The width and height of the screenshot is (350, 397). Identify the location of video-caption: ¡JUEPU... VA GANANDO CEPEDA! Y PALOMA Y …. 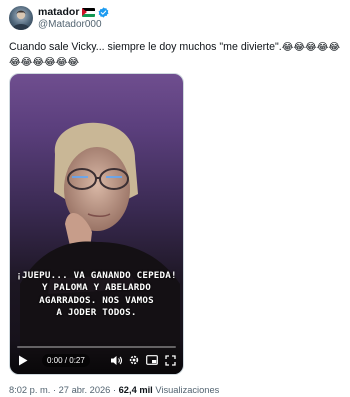
(96, 295).